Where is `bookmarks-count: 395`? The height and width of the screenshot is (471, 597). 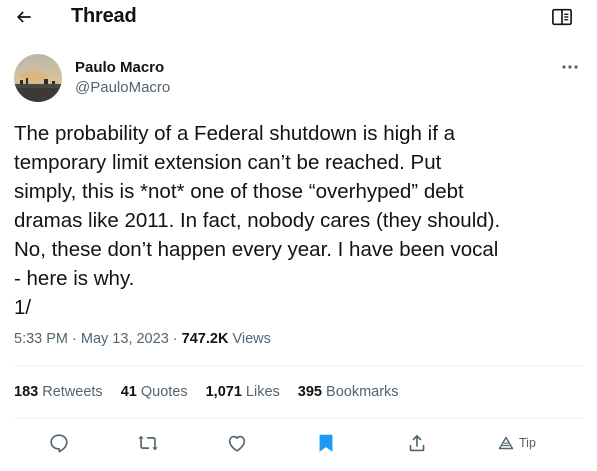 bookmarks-count: 395 is located at coordinates (309, 392).